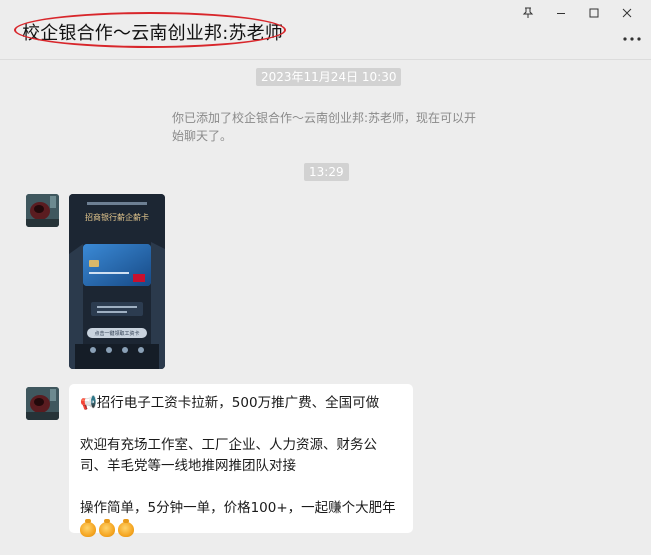 This screenshot has width=651, height=555. What do you see at coordinates (527, 13) in the screenshot?
I see `pin-icon` at bounding box center [527, 13].